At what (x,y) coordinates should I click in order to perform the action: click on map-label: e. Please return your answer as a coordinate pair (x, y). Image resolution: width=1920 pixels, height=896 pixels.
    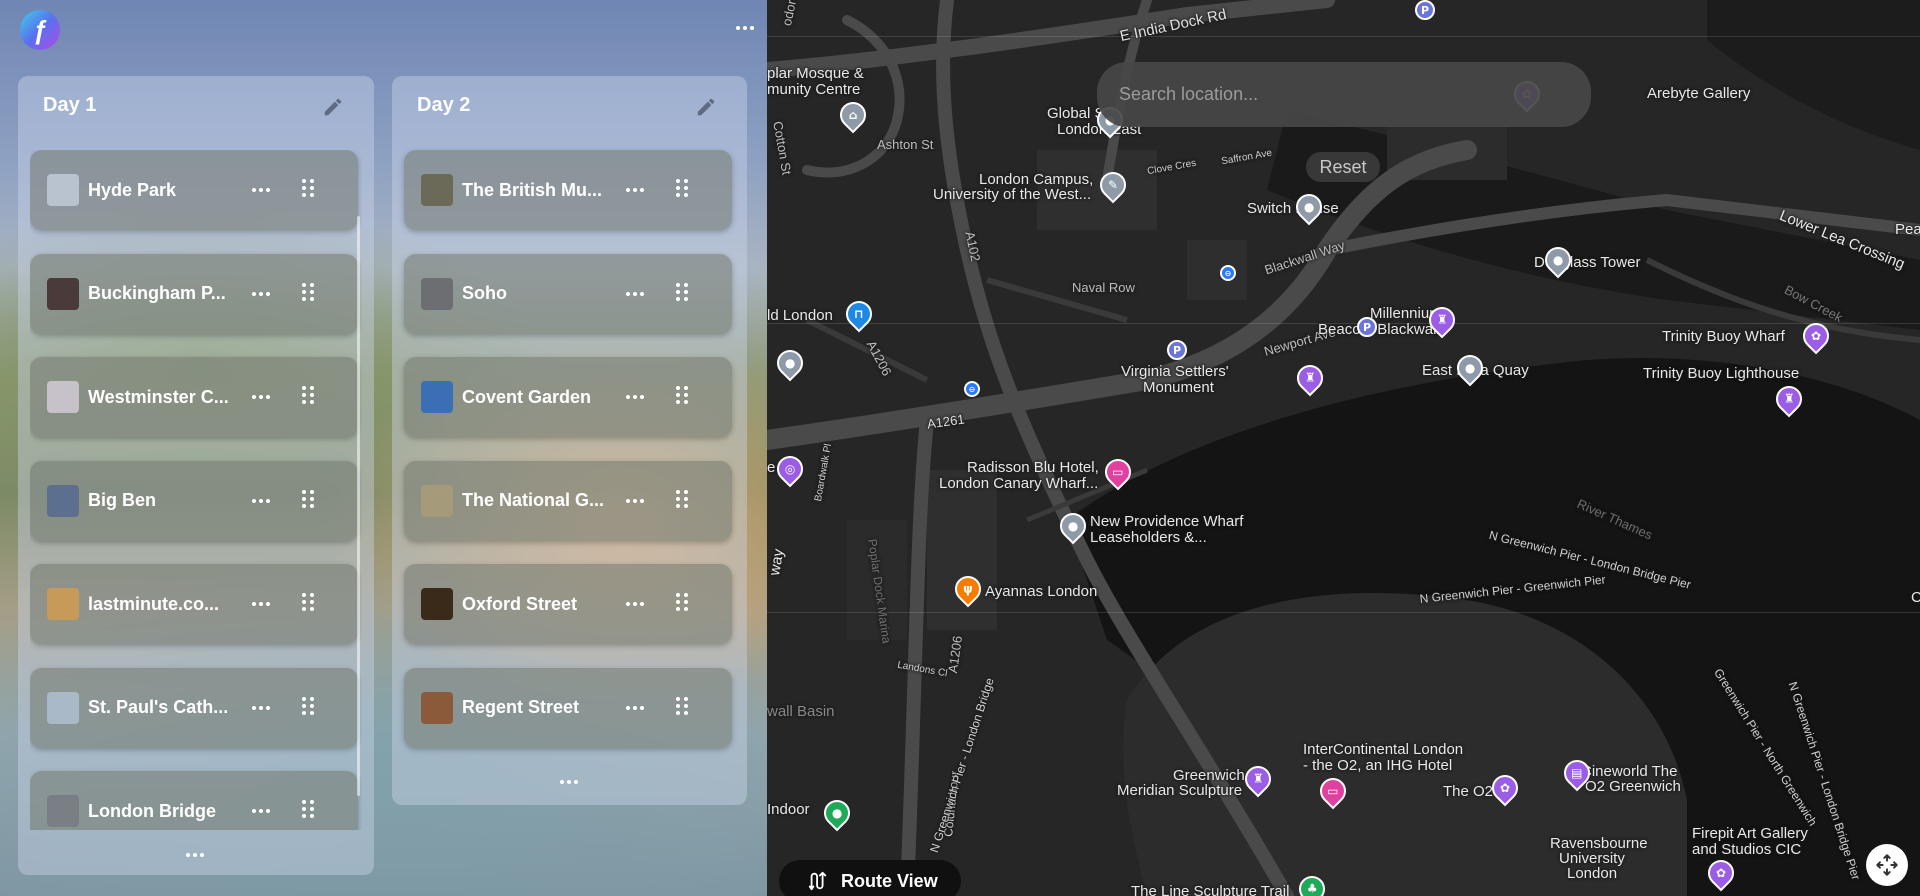
    Looking at the image, I should click on (771, 467).